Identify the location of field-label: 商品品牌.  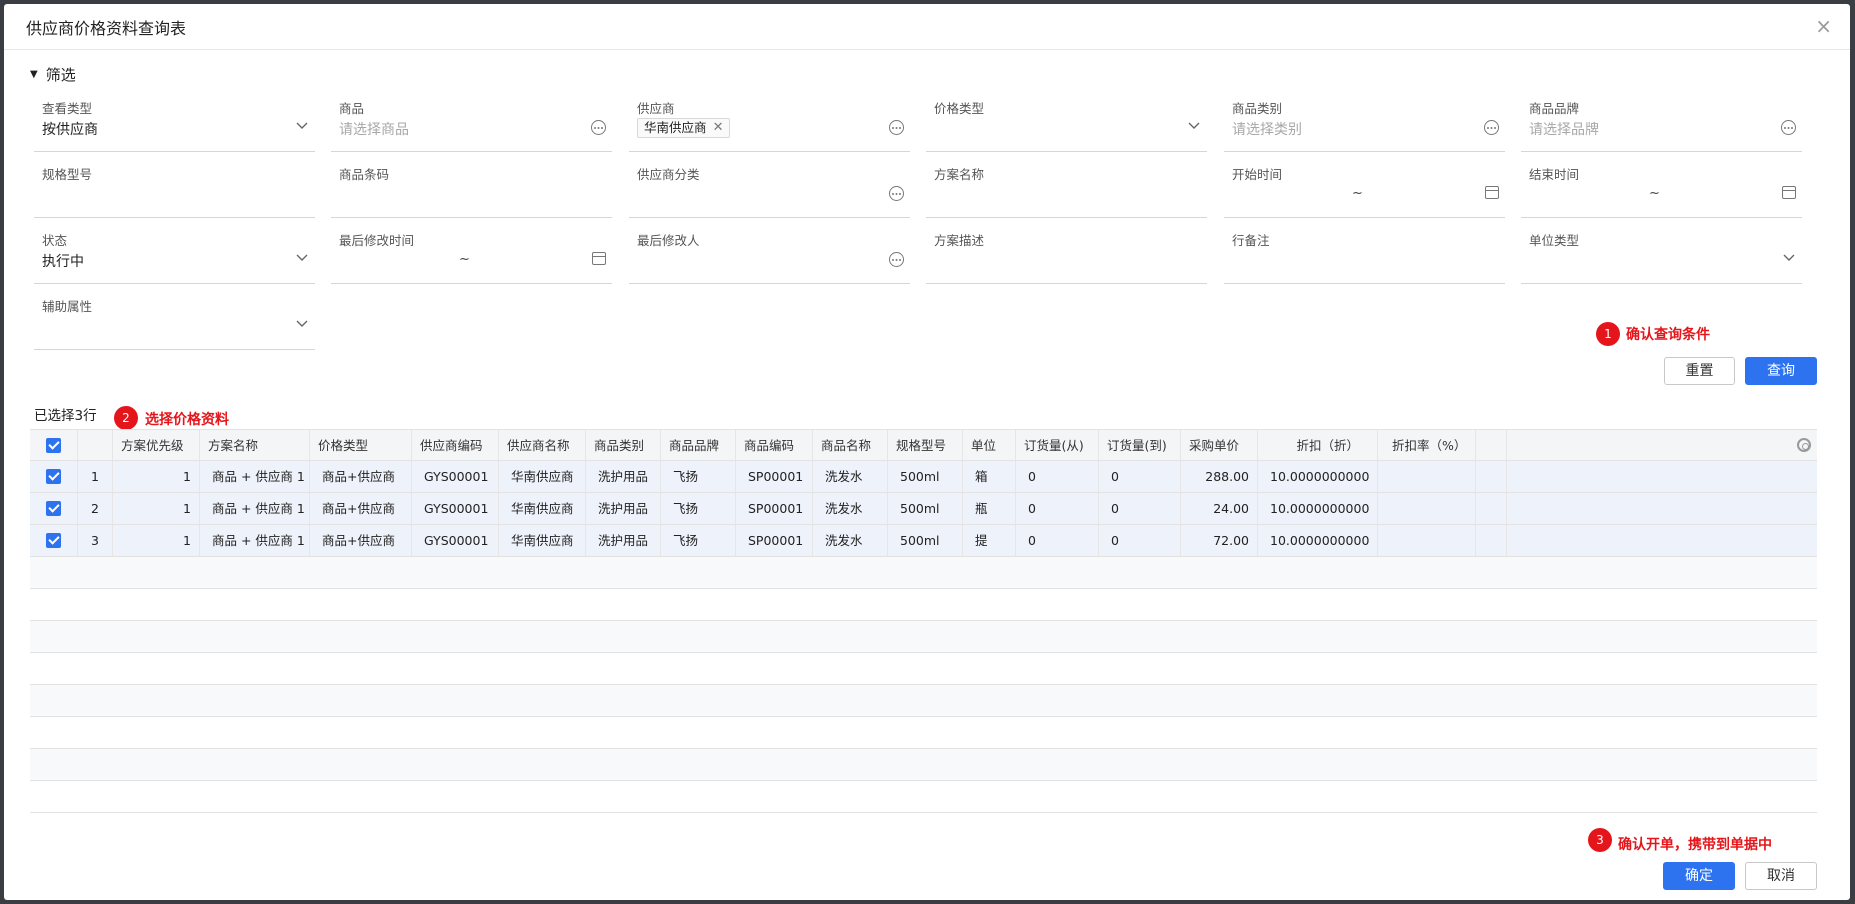
(1554, 108).